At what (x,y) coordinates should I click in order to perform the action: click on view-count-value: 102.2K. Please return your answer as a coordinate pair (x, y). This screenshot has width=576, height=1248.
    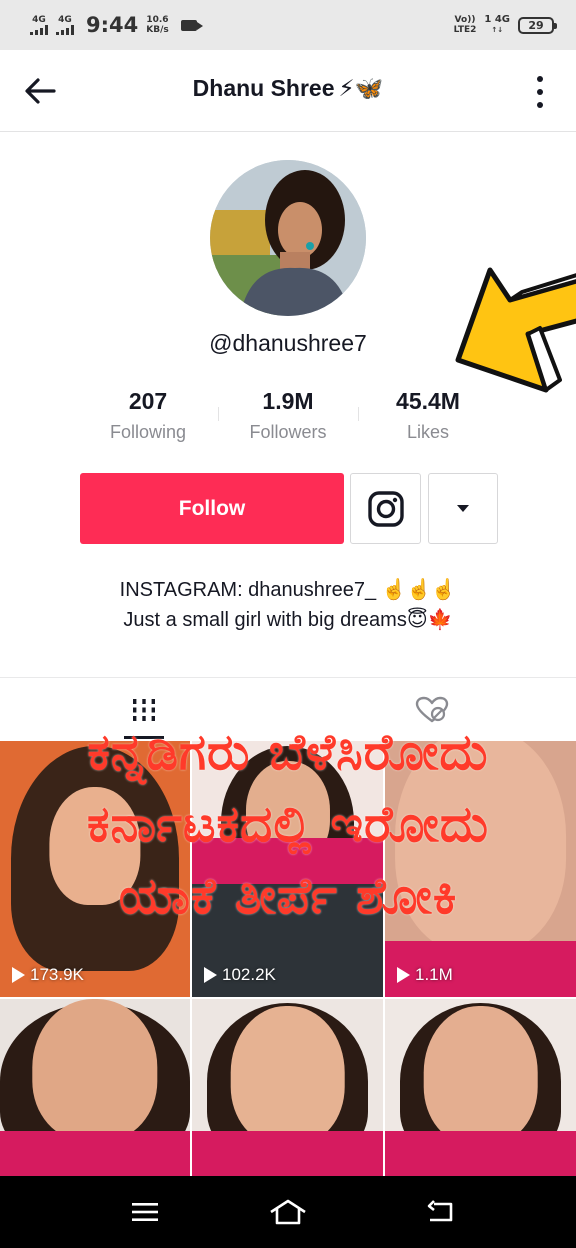
    Looking at the image, I should click on (249, 974).